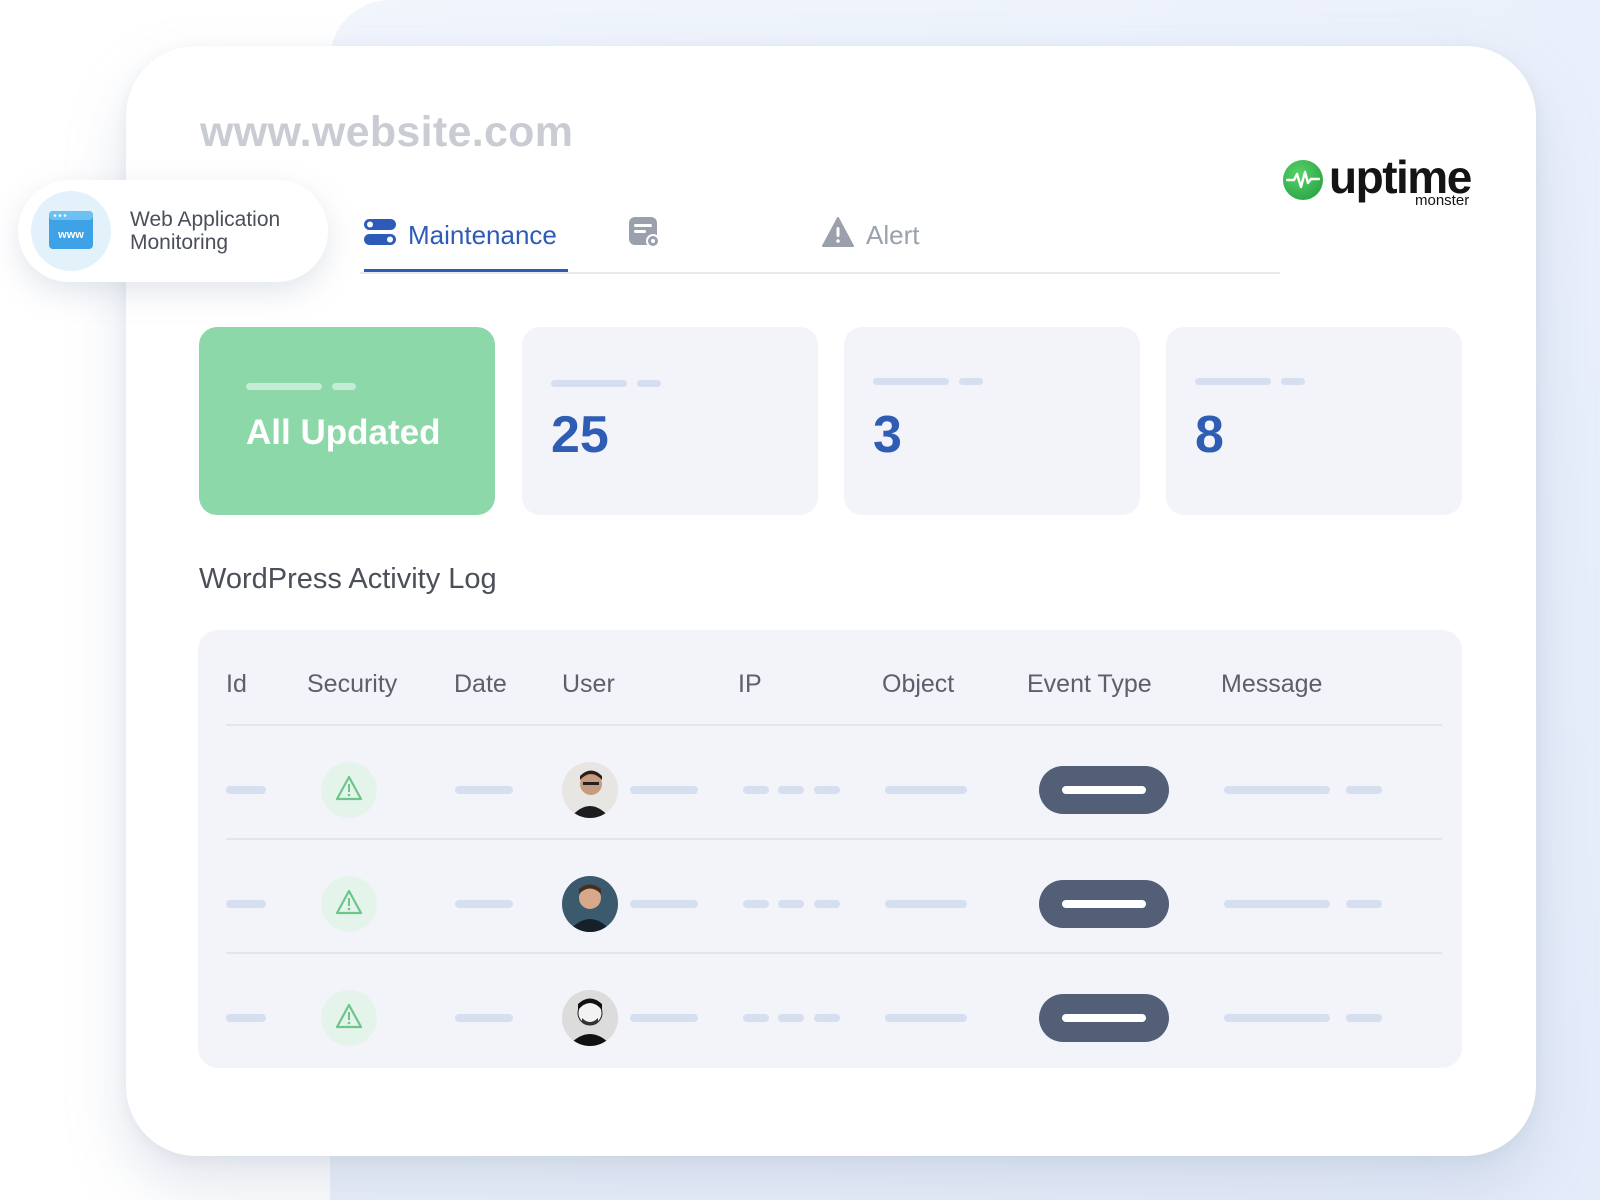 This screenshot has height=1200, width=1600. Describe the element at coordinates (750, 684) in the screenshot. I see `column-header-ip: IP` at that location.